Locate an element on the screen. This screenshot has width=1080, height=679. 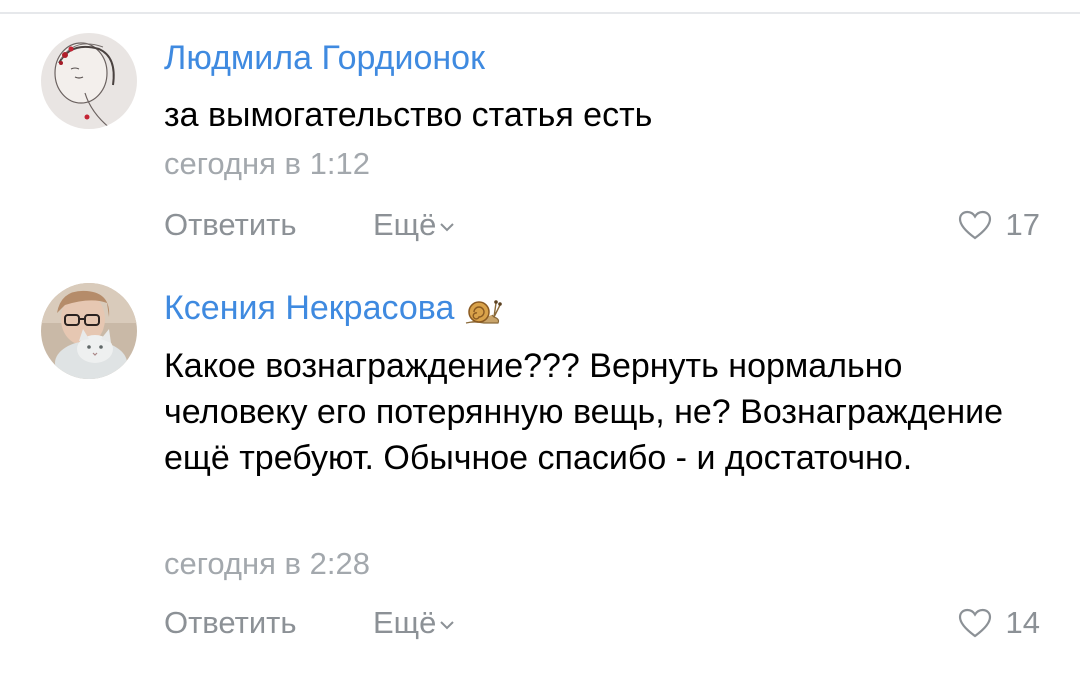
comment-text: за вымогательство статья есть is located at coordinates (408, 115).